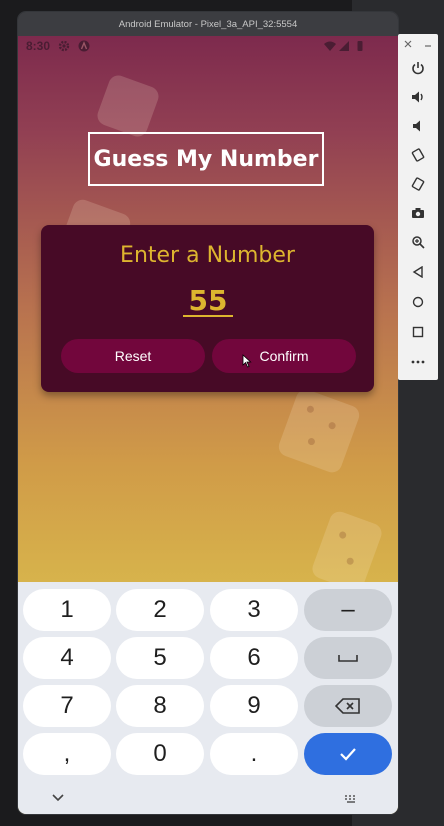 This screenshot has height=826, width=444. I want to click on app-title: Guess My Number, so click(206, 159).